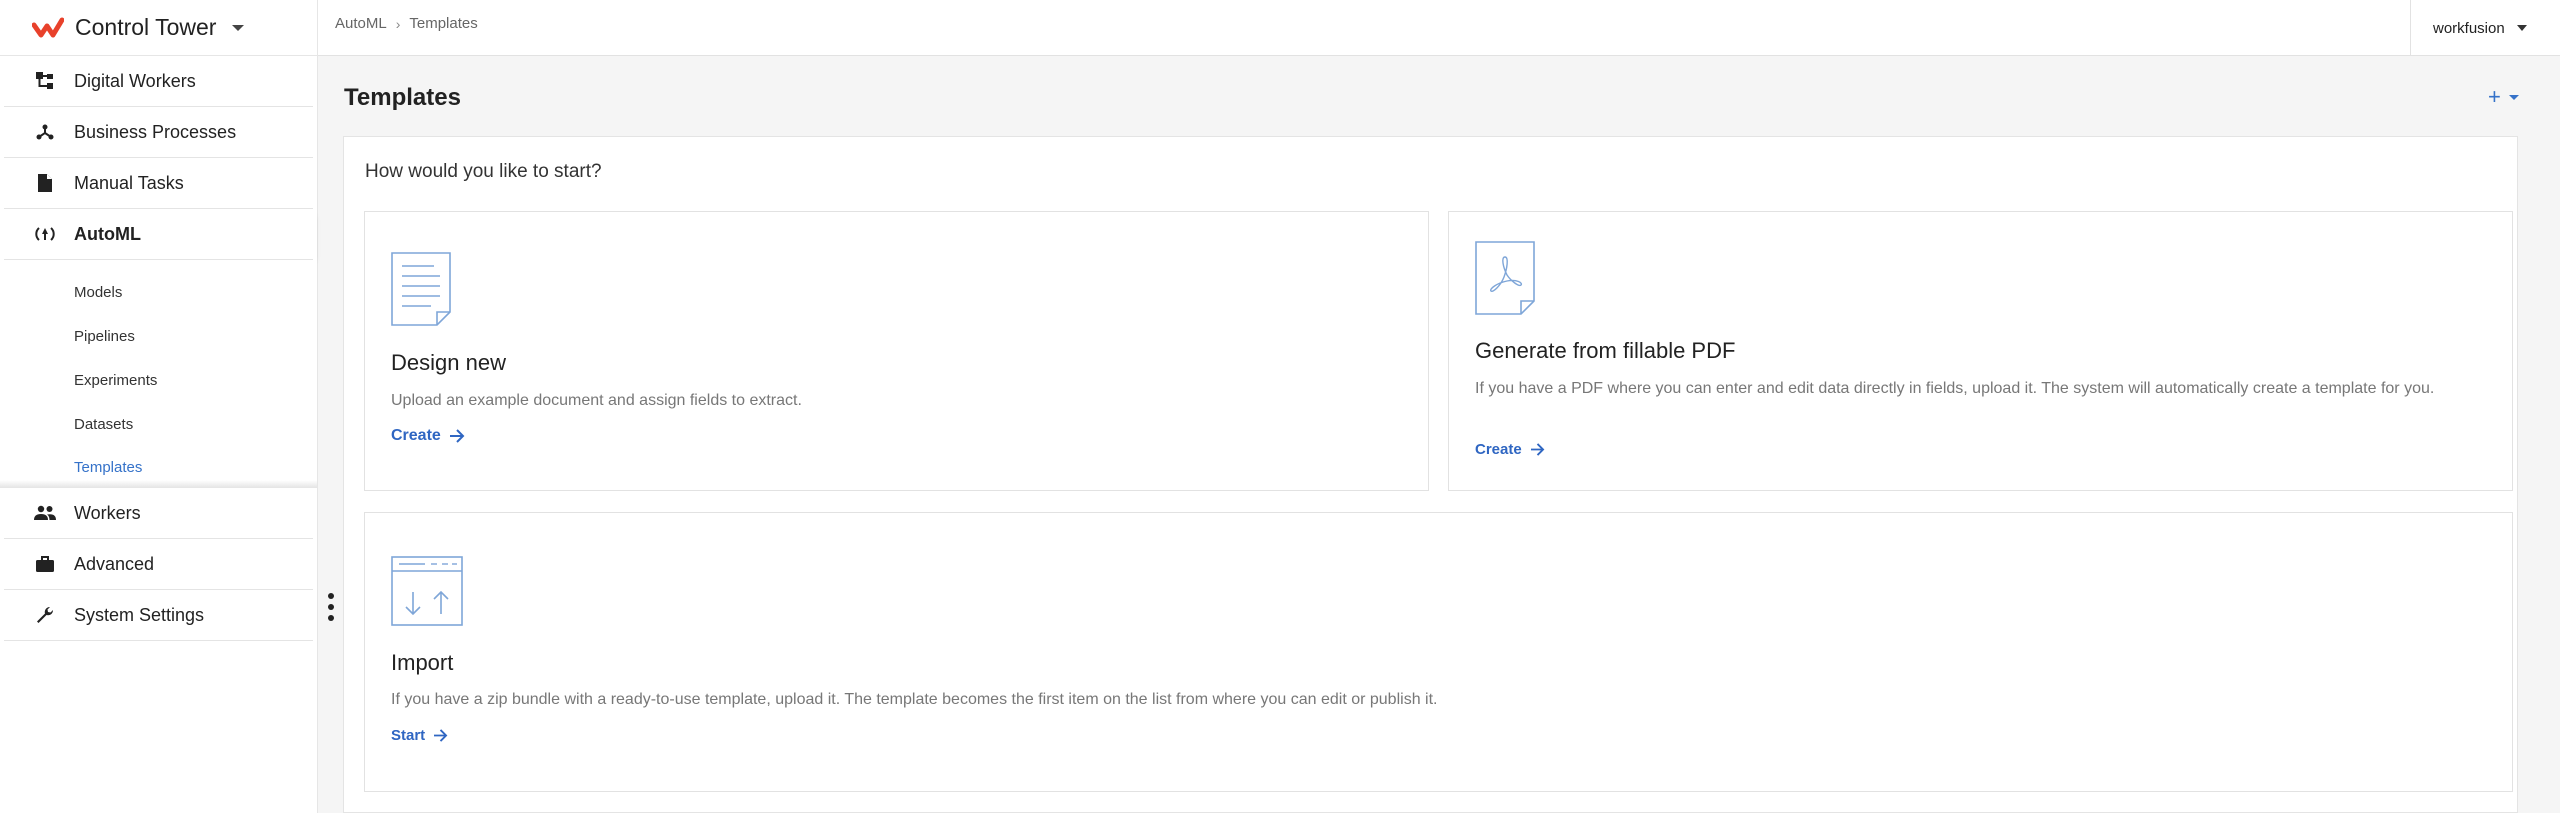 The image size is (2560, 813). I want to click on import-start-link: Start, so click(419, 735).